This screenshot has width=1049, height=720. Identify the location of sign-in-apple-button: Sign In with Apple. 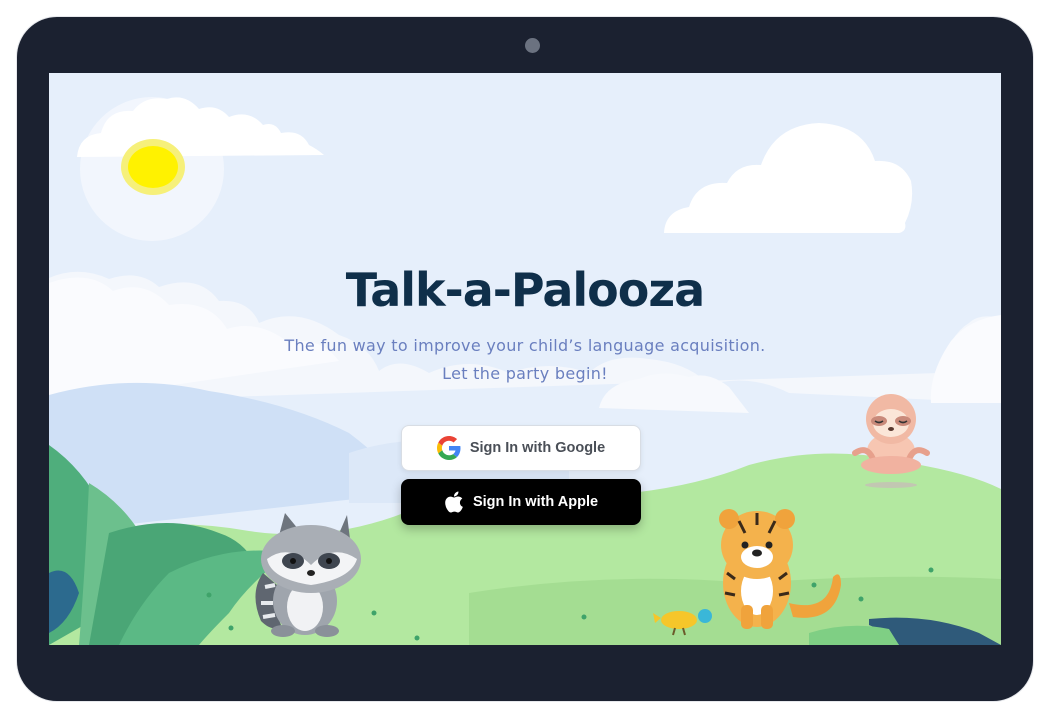
(521, 502).